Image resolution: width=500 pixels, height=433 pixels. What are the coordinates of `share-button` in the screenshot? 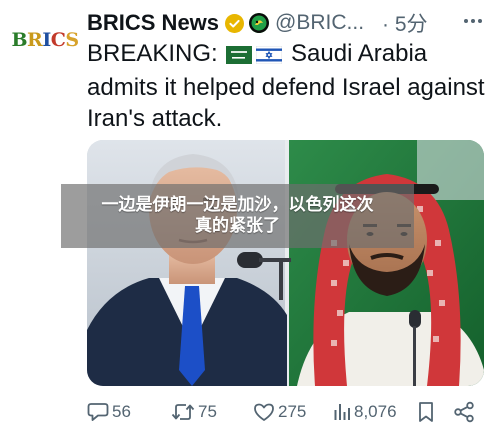 It's located at (464, 412).